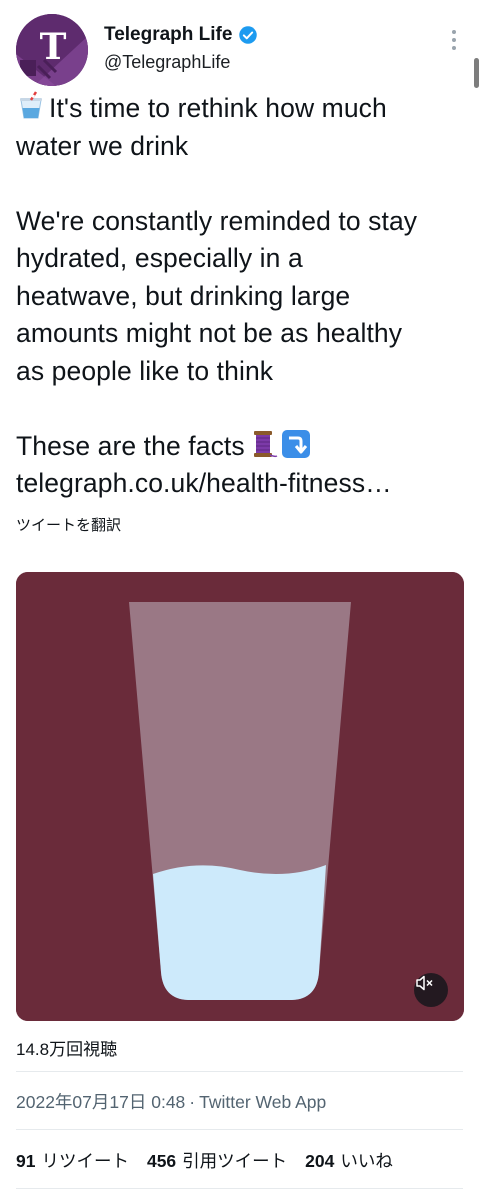 The height and width of the screenshot is (1200, 479). Describe the element at coordinates (130, 445) in the screenshot. I see `tweet-line: These are the facts` at that location.